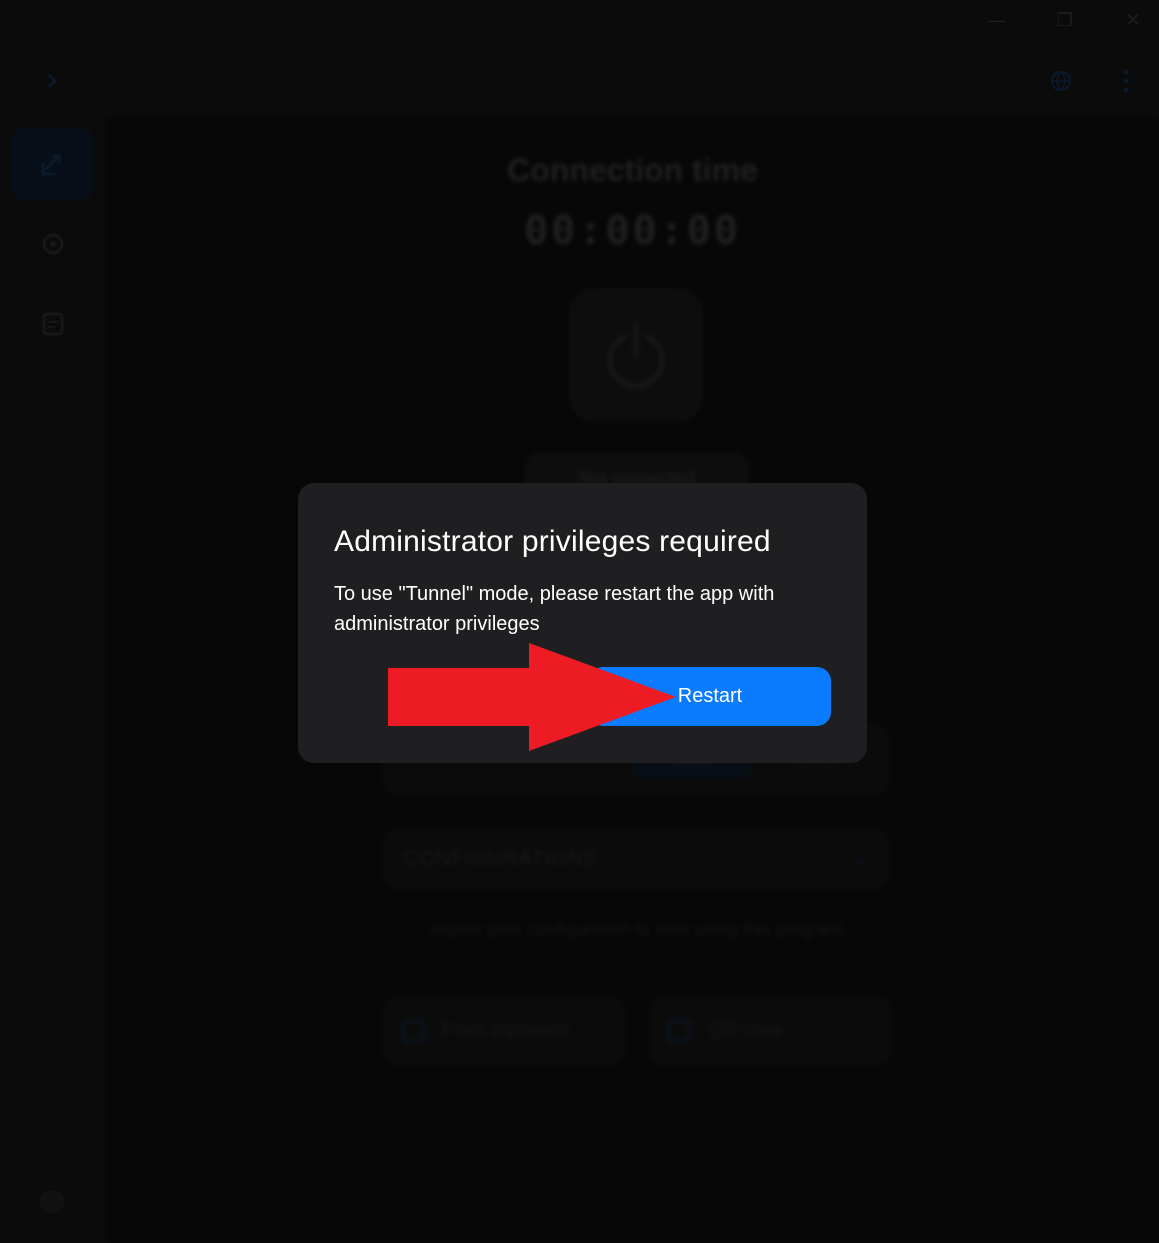 This screenshot has width=1159, height=1243. I want to click on dialog-title: Administrator privileges required, so click(552, 541).